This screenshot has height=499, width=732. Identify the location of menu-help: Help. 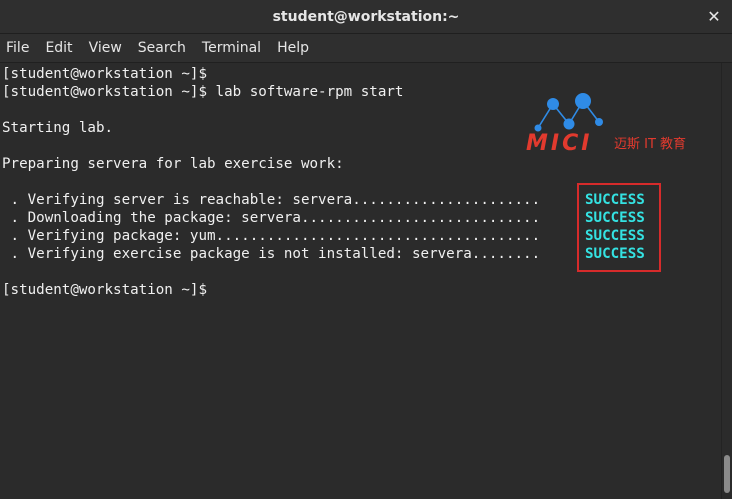
(293, 48).